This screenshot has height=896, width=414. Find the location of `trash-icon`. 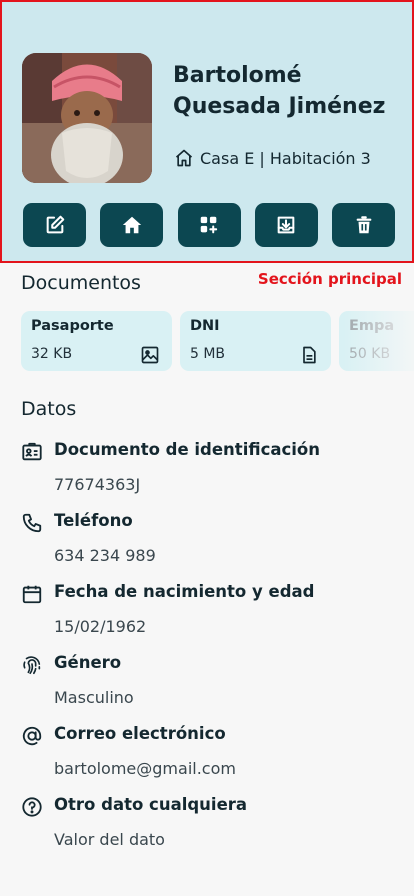

trash-icon is located at coordinates (363, 225).